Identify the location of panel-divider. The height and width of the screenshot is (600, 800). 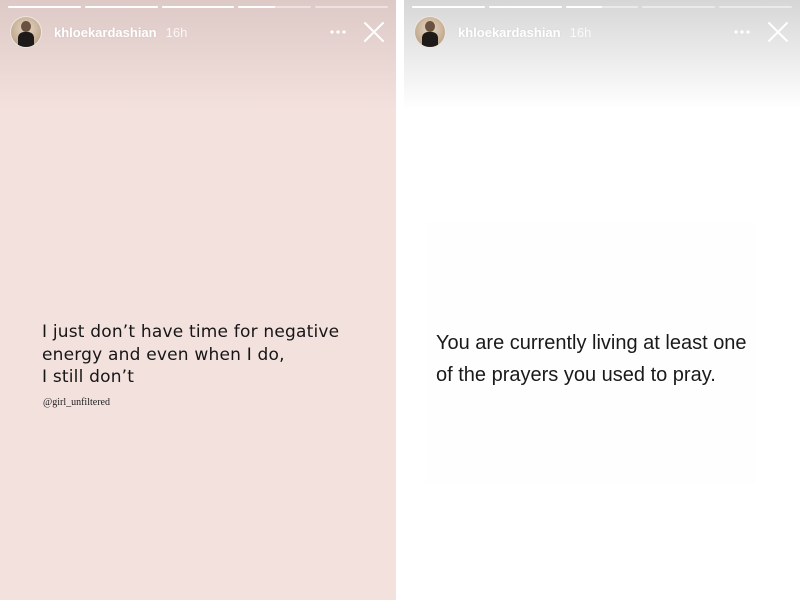
(400, 300).